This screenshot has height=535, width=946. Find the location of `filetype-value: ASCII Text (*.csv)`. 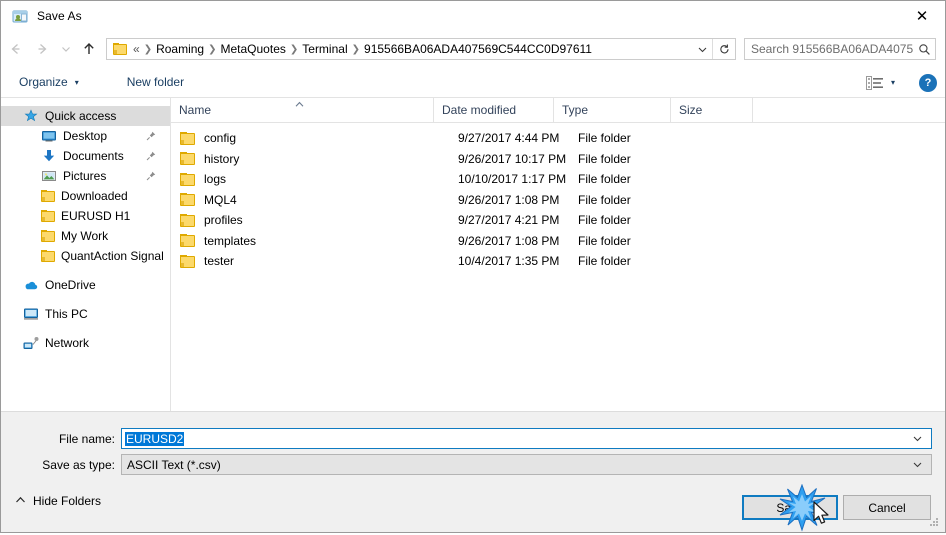

filetype-value: ASCII Text (*.csv) is located at coordinates (174, 464).